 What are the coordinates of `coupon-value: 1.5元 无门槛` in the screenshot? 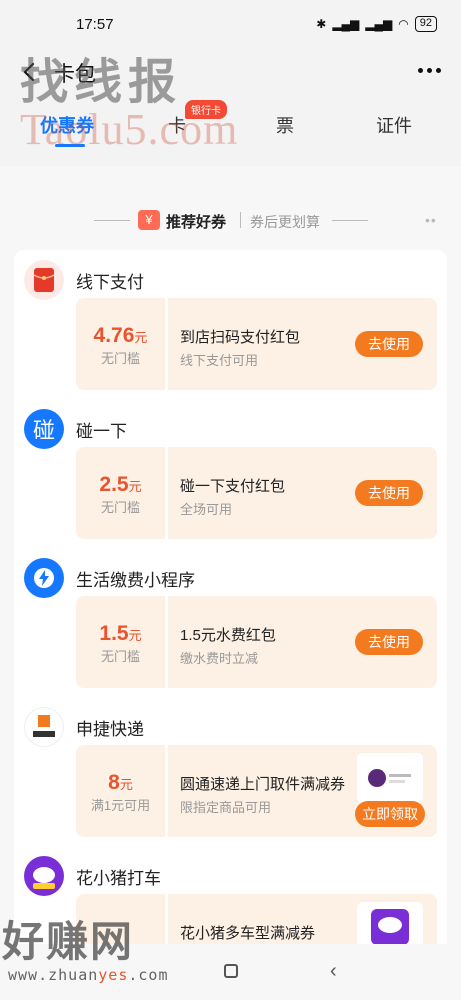 It's located at (120, 642).